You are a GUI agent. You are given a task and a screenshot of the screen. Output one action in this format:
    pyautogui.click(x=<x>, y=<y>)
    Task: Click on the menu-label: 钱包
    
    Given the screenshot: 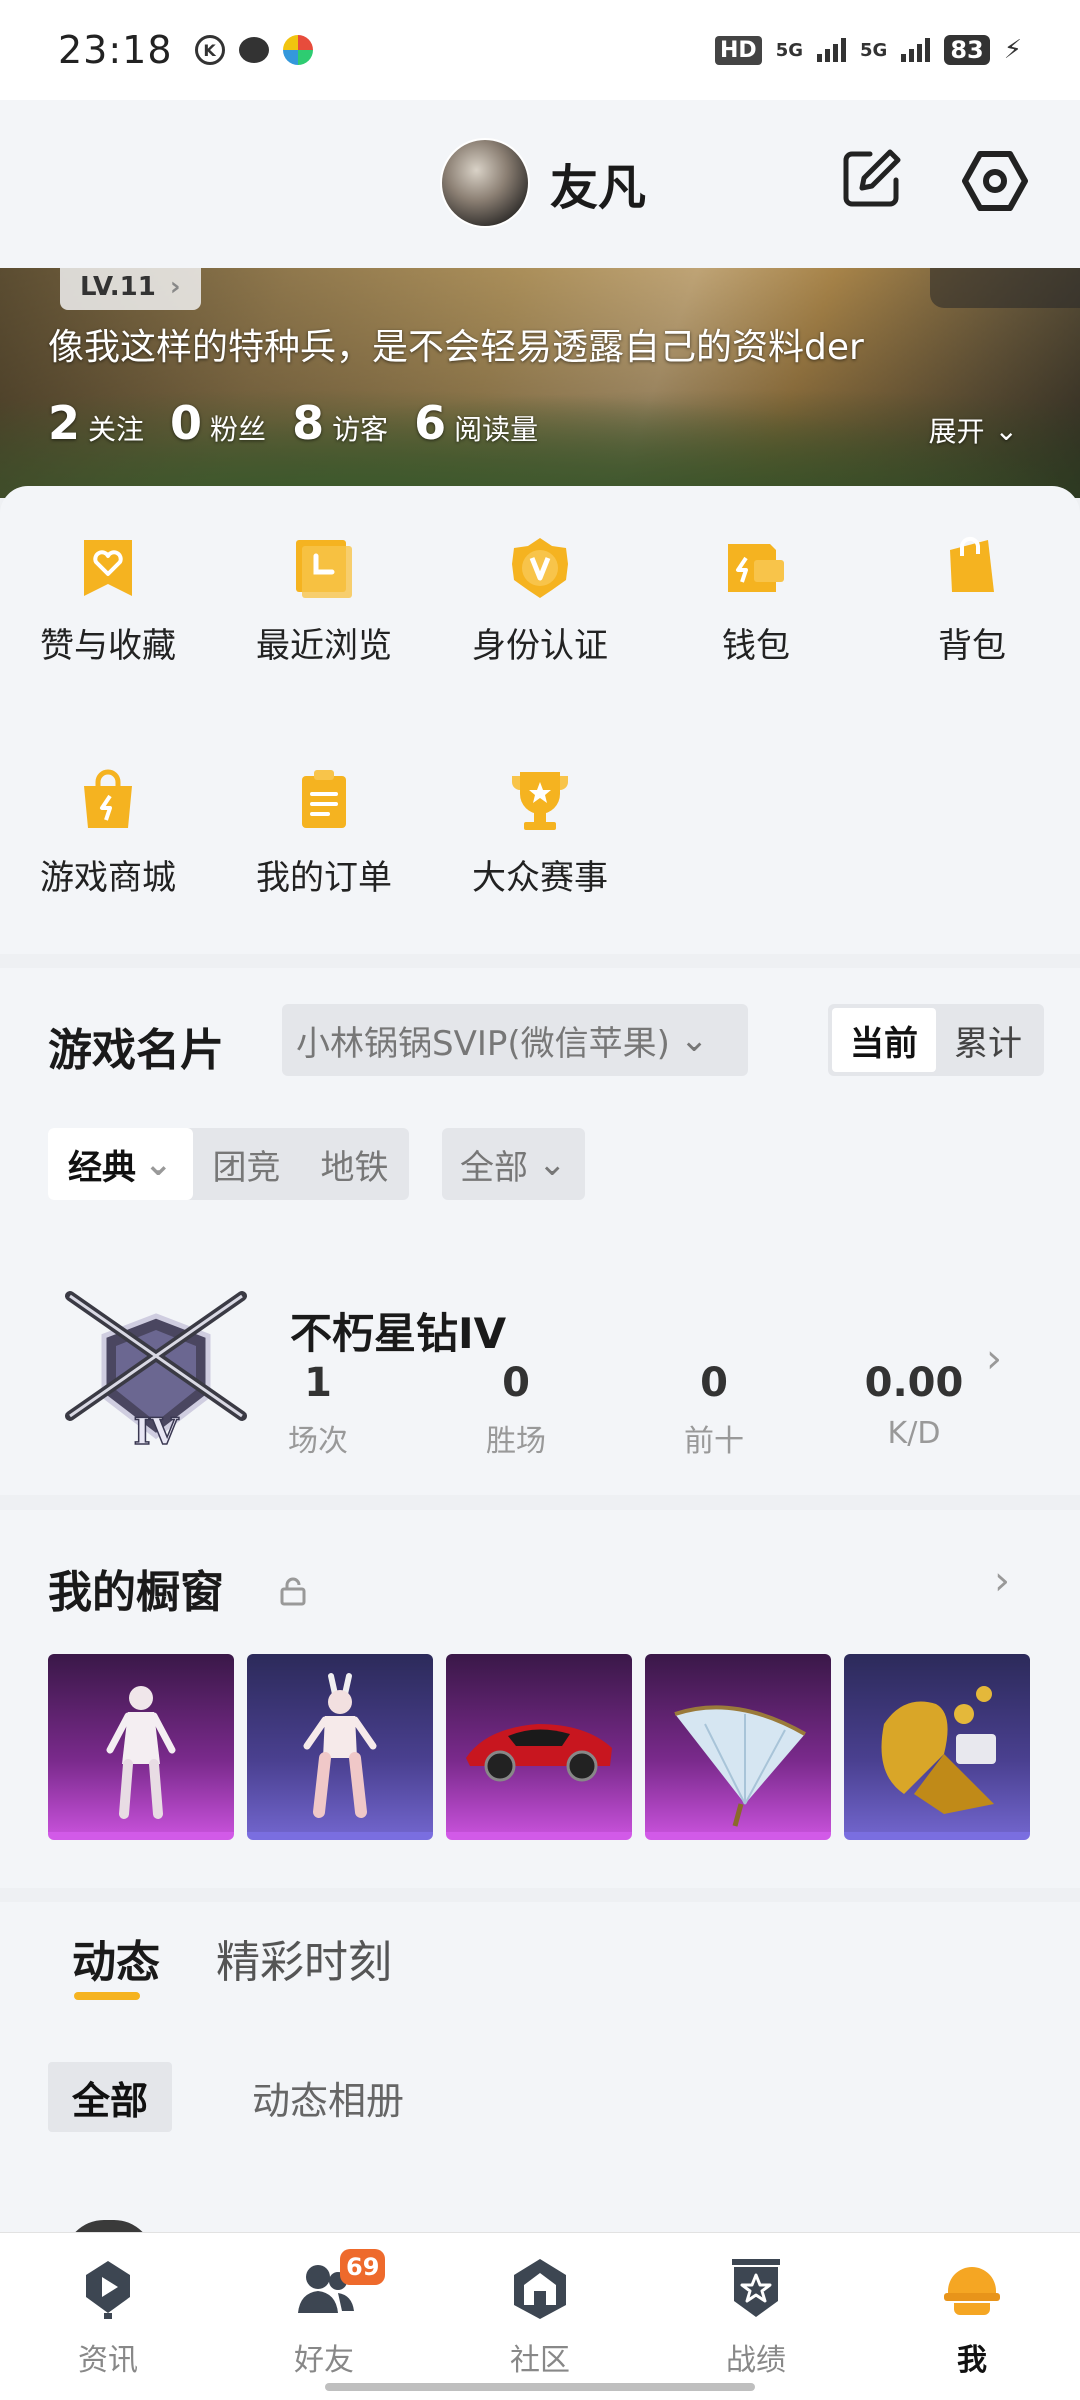 What is the action you would take?
    pyautogui.click(x=756, y=646)
    